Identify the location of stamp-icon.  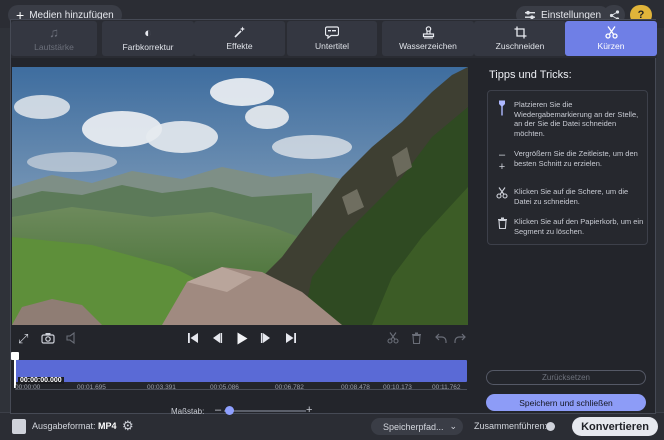
(428, 32).